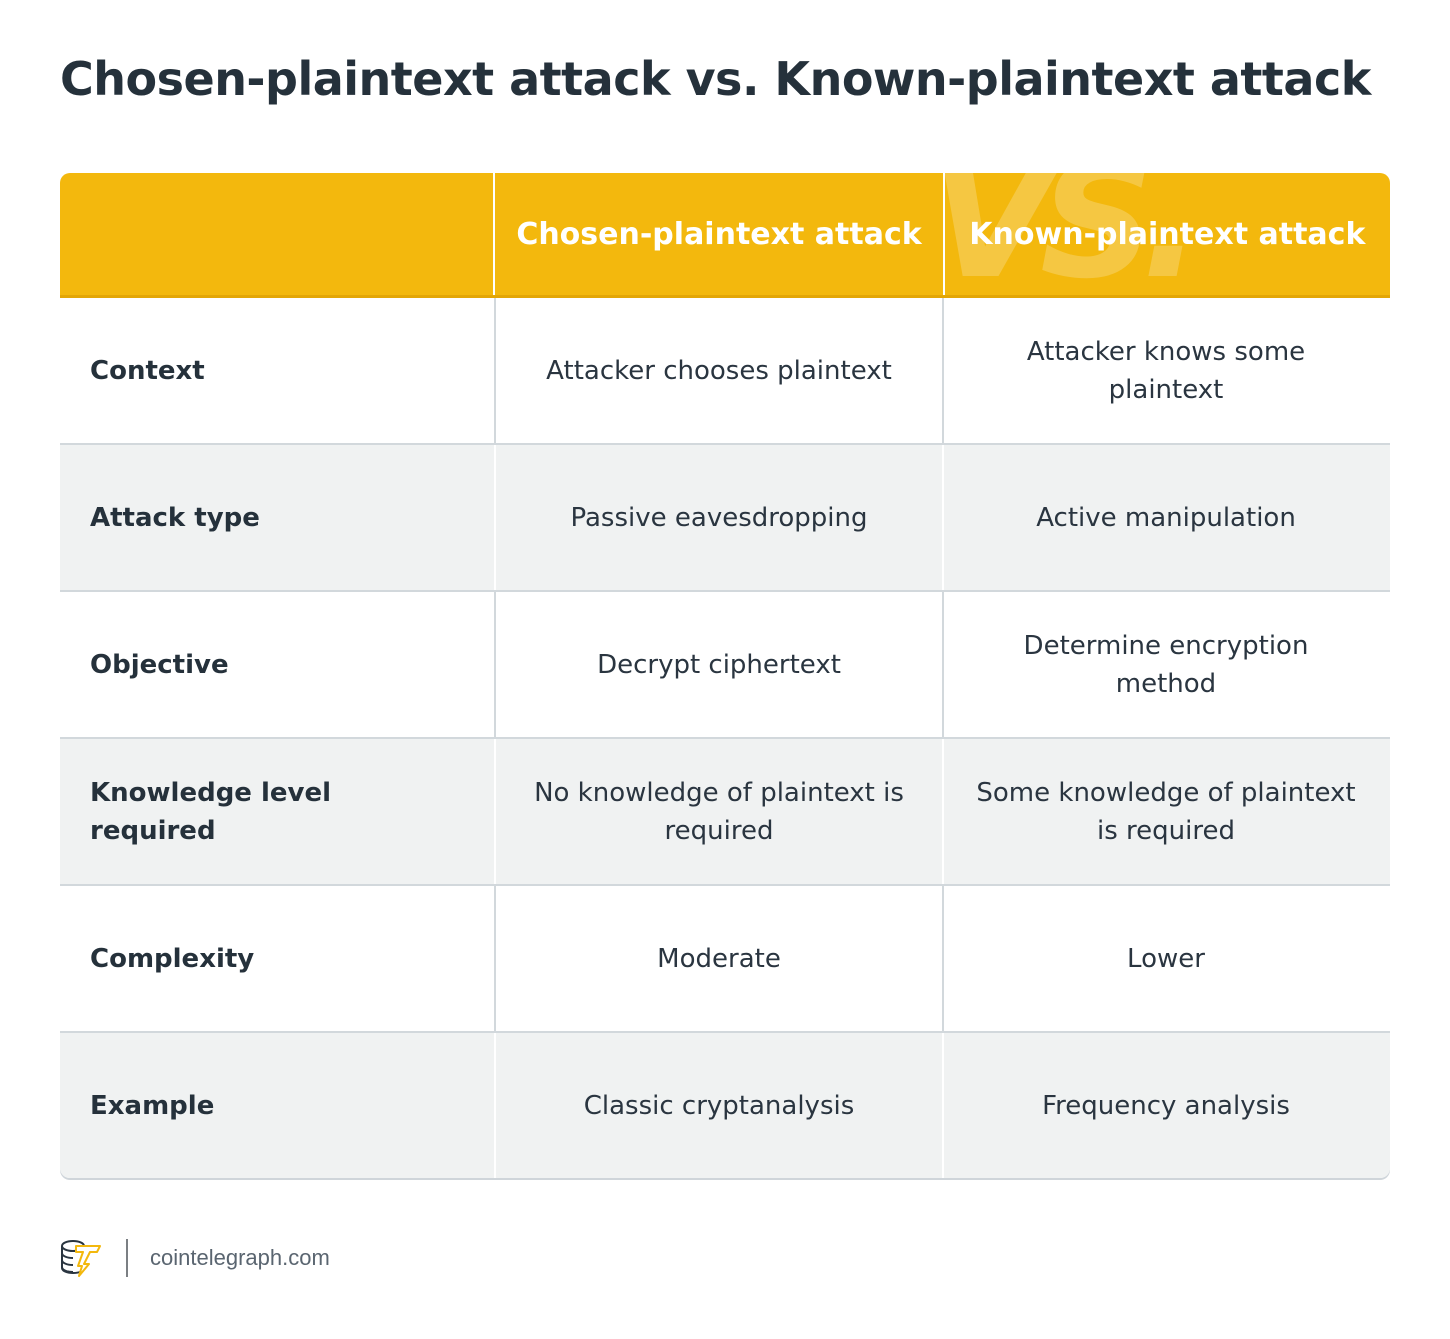 The image size is (1450, 1339). Describe the element at coordinates (172, 958) in the screenshot. I see `row-label: Complexity` at that location.